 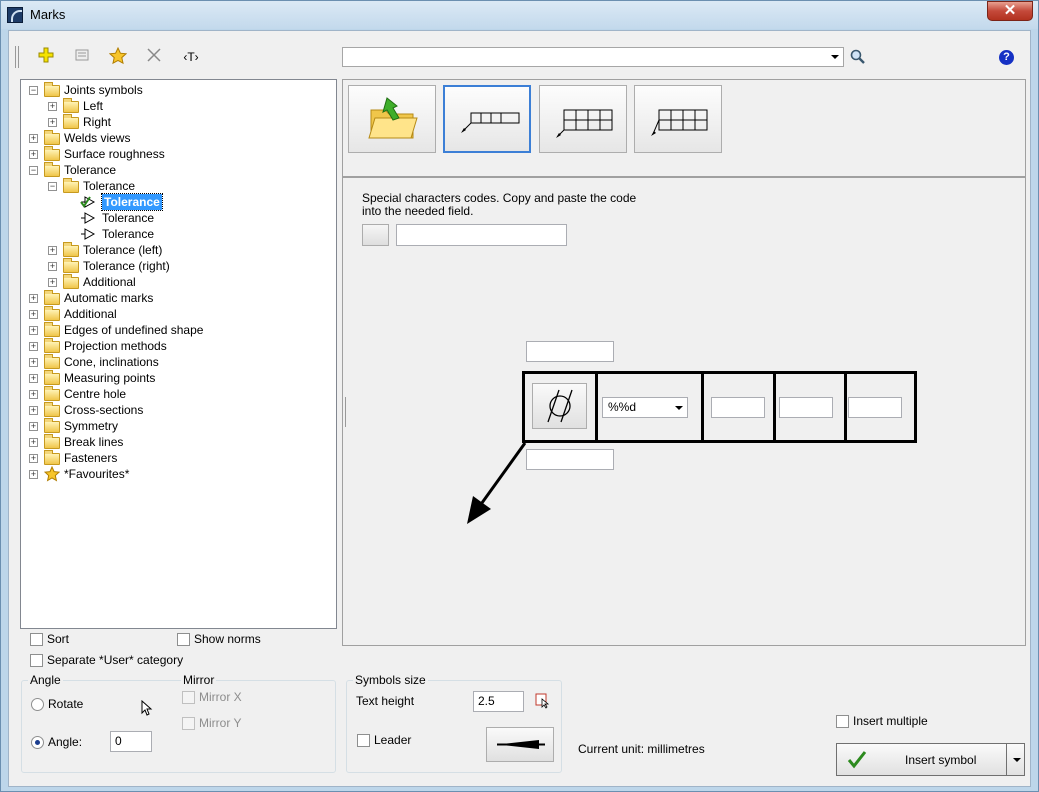 I want to click on tree-node: + Welds views, so click(x=178, y=138).